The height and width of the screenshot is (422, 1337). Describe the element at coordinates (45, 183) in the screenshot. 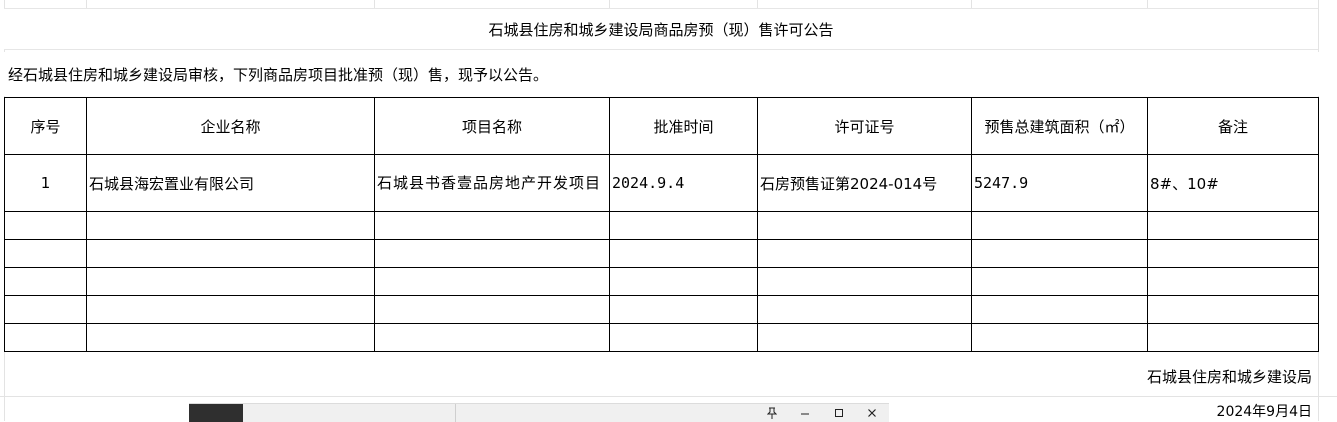

I see `cell-no: 1` at that location.